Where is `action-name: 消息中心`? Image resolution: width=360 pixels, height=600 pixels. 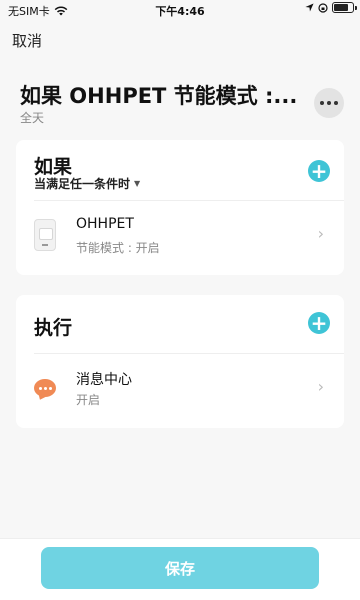 action-name: 消息中心 is located at coordinates (104, 380).